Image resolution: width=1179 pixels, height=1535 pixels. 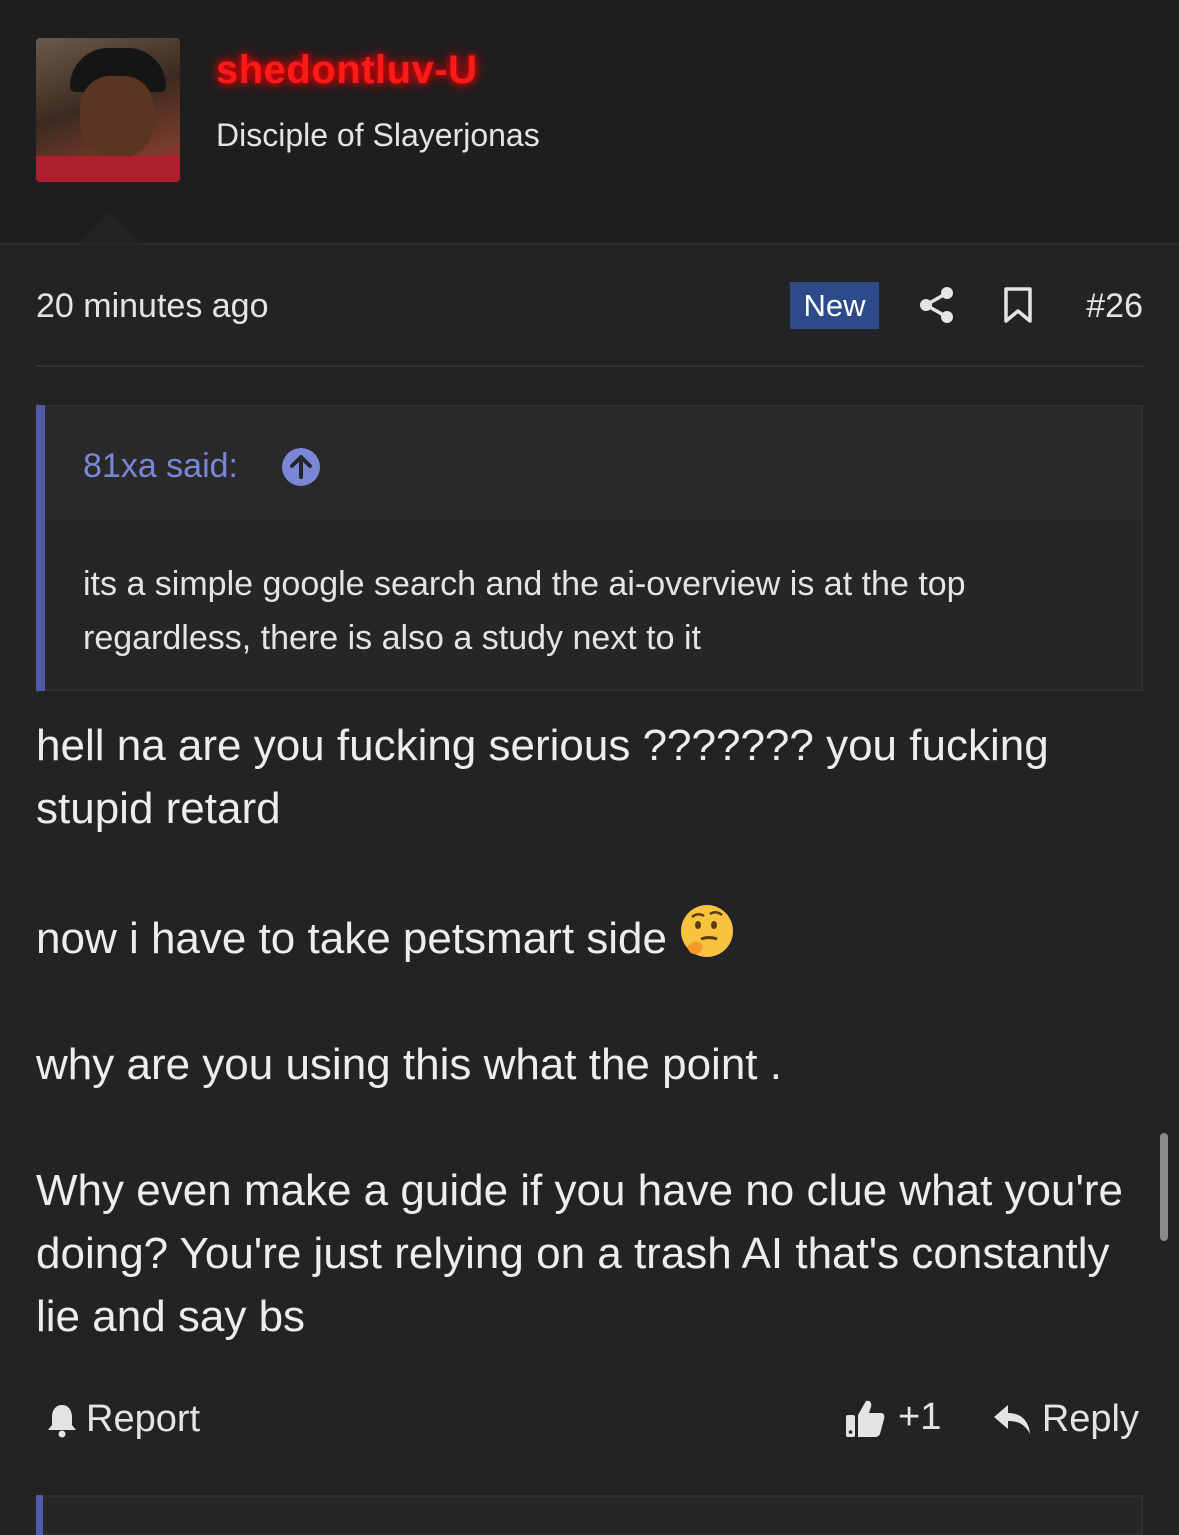 I want to click on report-button: Report, so click(x=123, y=1419).